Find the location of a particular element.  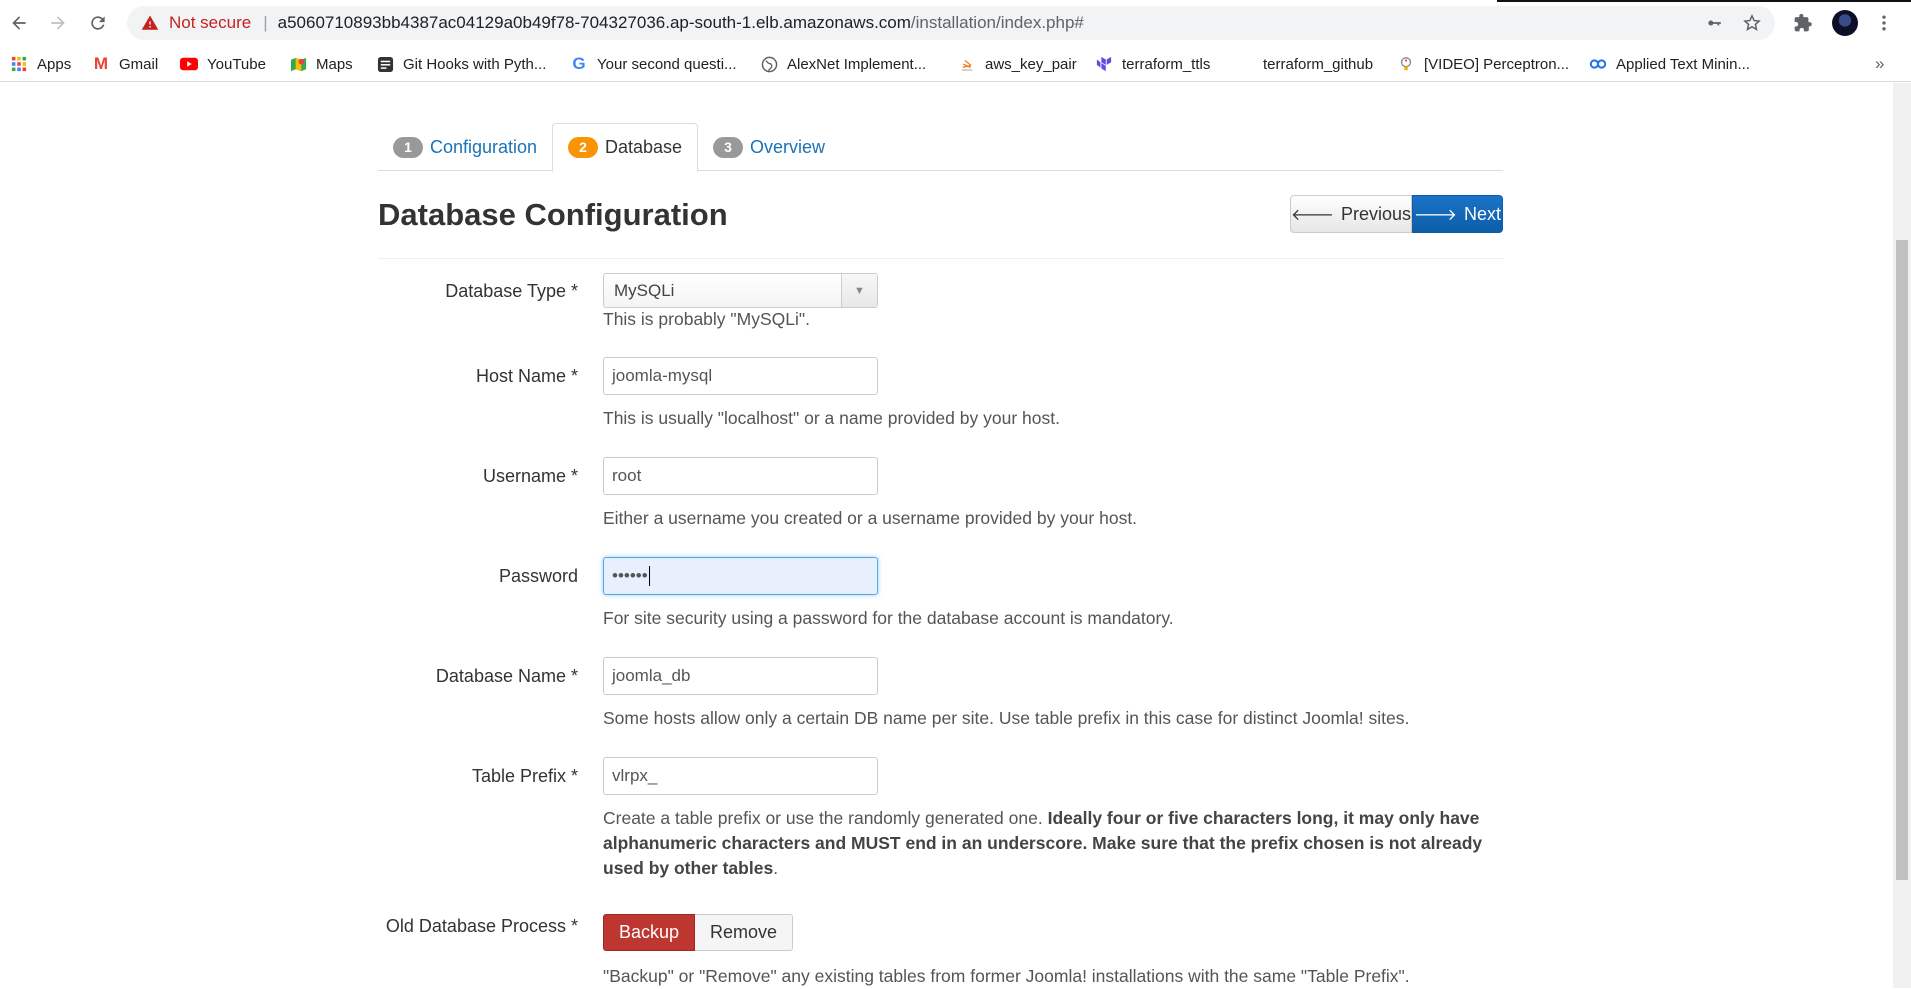

star-icon is located at coordinates (1752, 23).